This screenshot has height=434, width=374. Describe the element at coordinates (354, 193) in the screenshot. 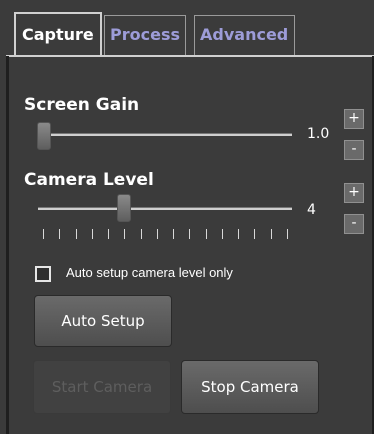

I see `camera-level-increment-button: +` at that location.